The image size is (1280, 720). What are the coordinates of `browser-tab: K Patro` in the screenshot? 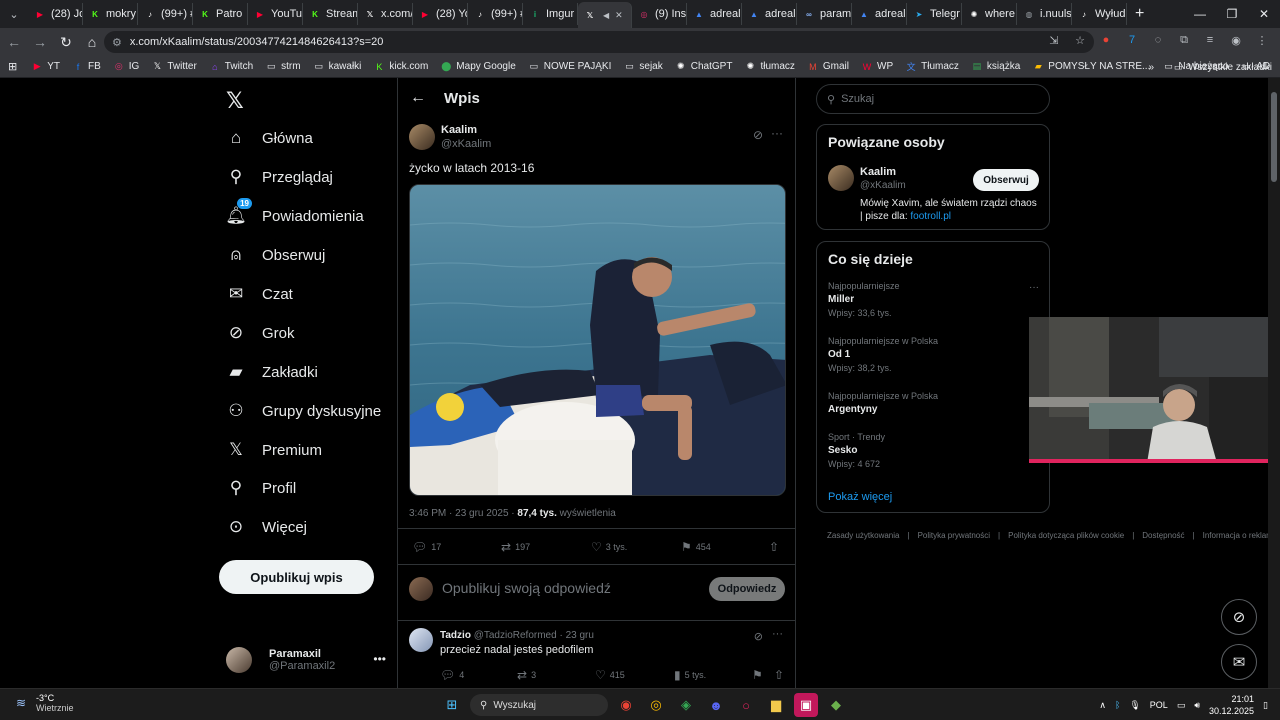 It's located at (220, 14).